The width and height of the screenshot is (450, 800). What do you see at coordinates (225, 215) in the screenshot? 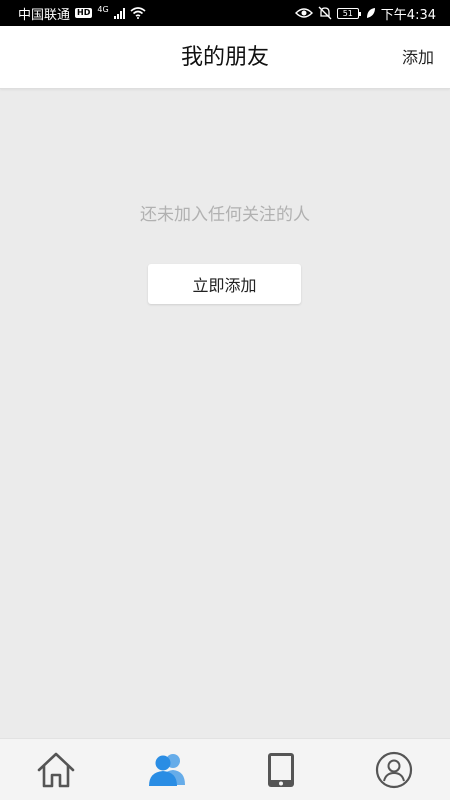
I see `empty-state-message: 还未加入任何关注的人` at bounding box center [225, 215].